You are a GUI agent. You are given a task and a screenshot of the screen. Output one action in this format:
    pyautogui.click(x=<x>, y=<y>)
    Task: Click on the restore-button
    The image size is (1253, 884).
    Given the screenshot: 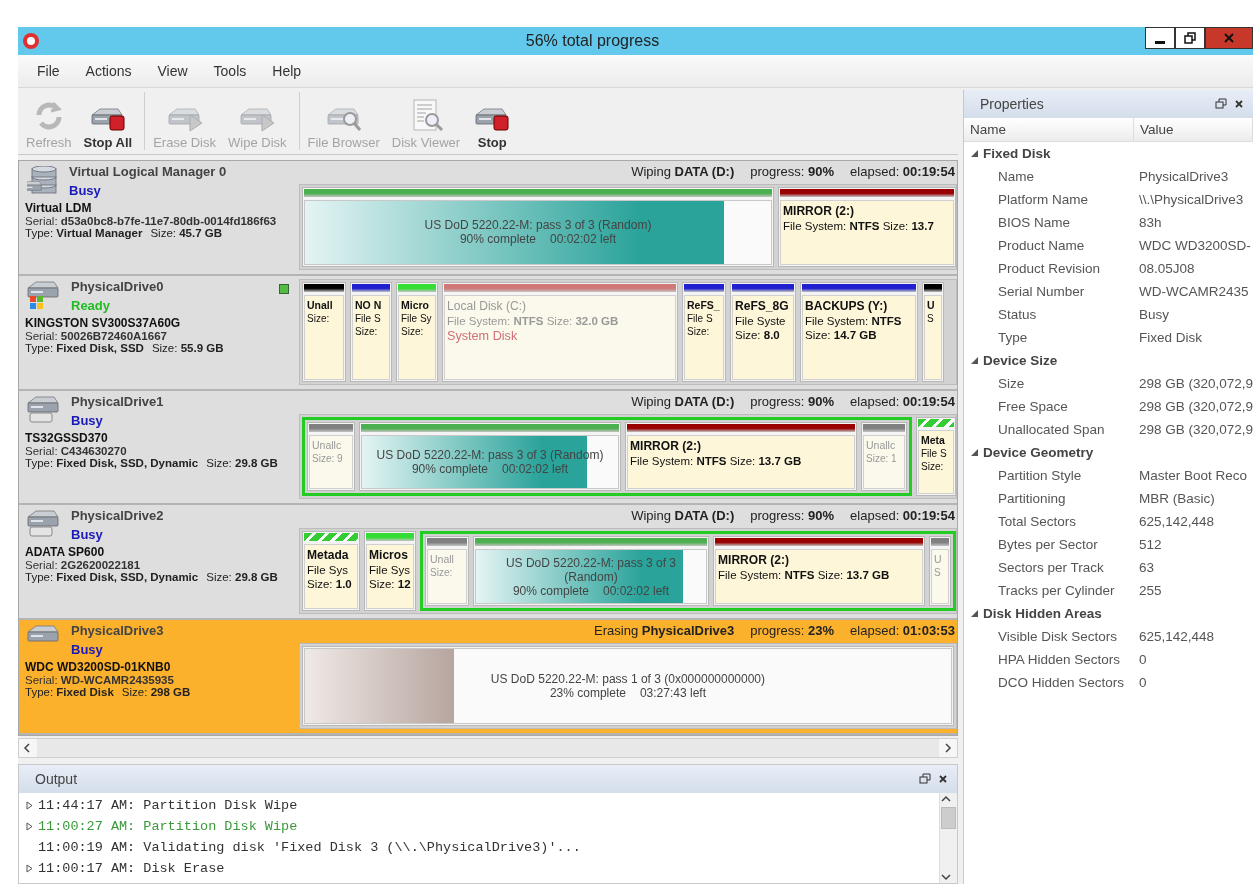 What is the action you would take?
    pyautogui.click(x=1190, y=38)
    